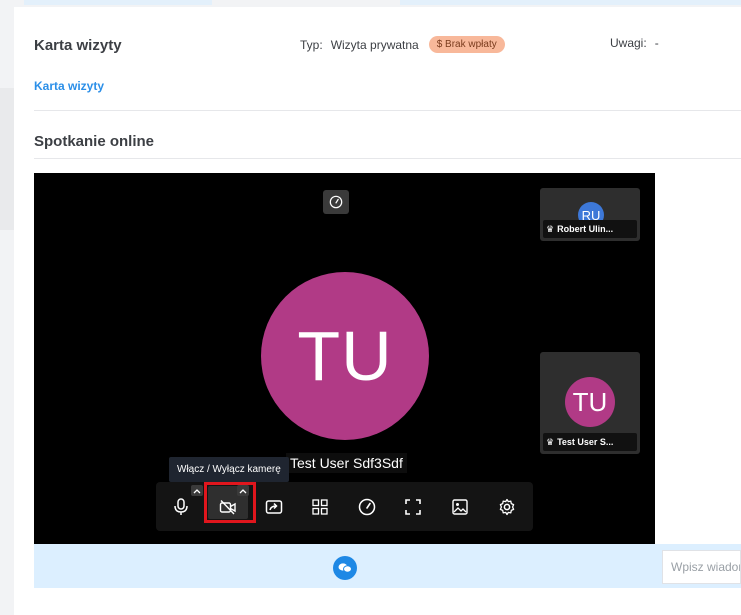  What do you see at coordinates (69, 86) in the screenshot?
I see `tab-karta-wizyty: Karta wizyty` at bounding box center [69, 86].